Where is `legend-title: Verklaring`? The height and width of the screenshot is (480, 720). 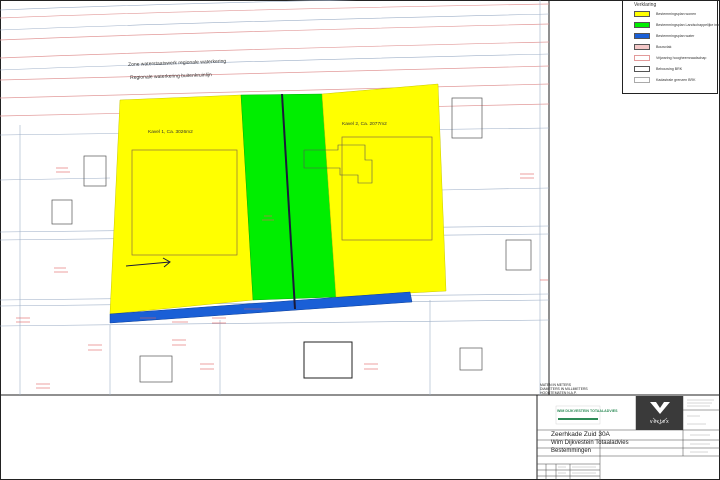 legend-title: Verklaring is located at coordinates (645, 5).